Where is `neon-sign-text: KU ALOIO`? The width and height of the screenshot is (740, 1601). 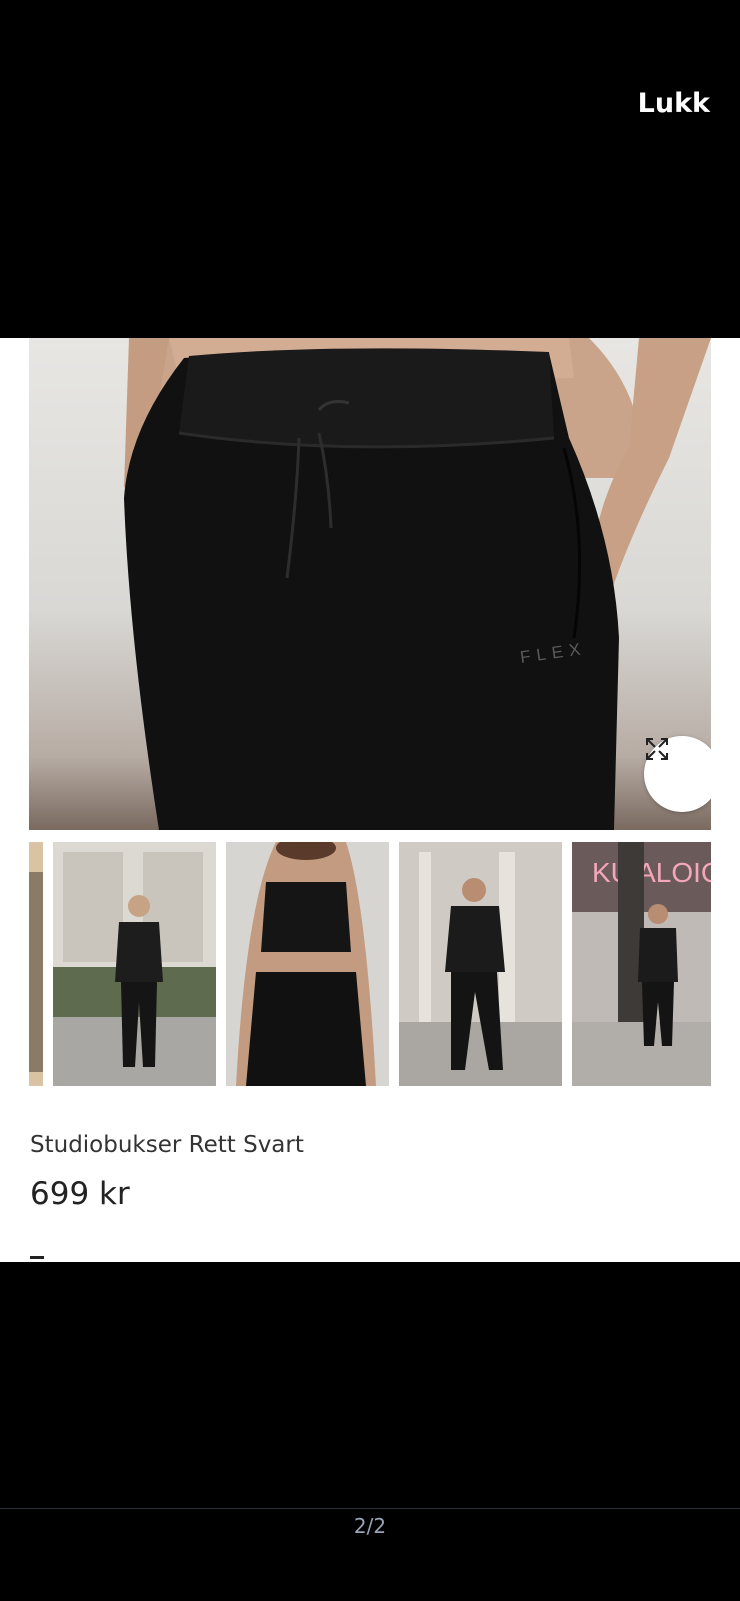
neon-sign-text: KU ALOIO is located at coordinates (651, 872).